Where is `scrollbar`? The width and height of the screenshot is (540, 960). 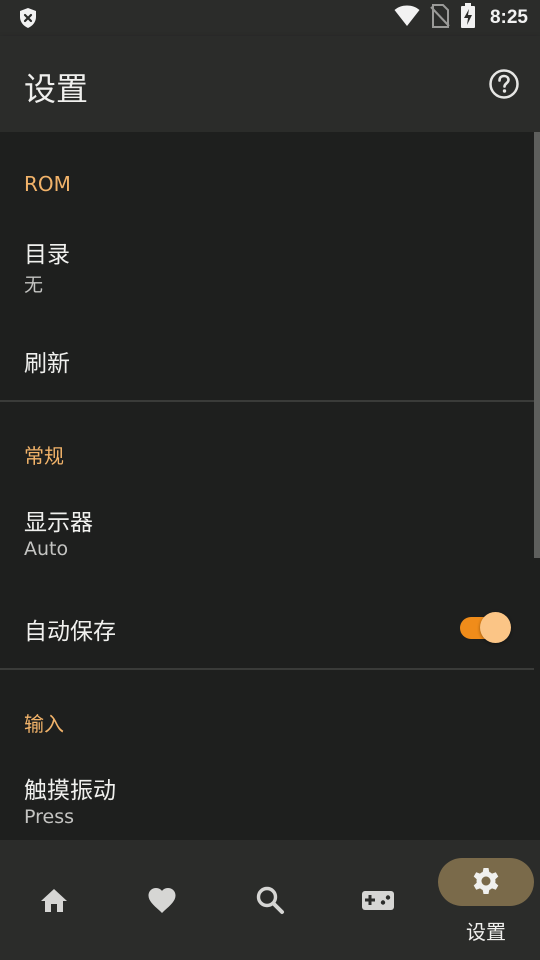
scrollbar is located at coordinates (537, 345).